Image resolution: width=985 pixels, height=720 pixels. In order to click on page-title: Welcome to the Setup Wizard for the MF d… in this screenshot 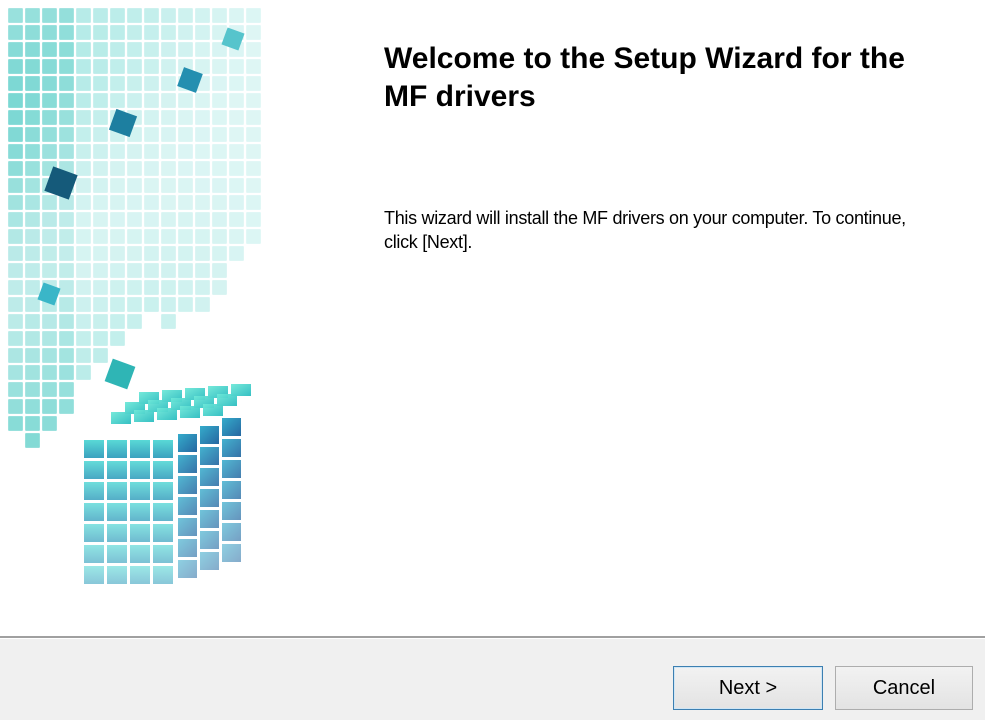, I will do `click(644, 77)`.